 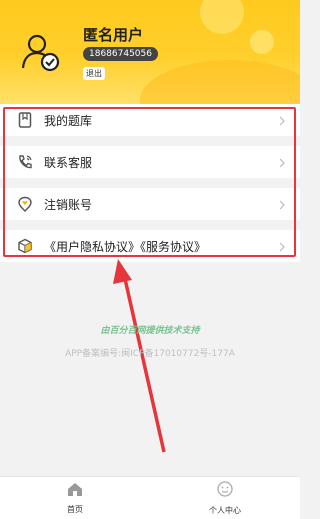 I want to click on smiley-icon, so click(x=225, y=491).